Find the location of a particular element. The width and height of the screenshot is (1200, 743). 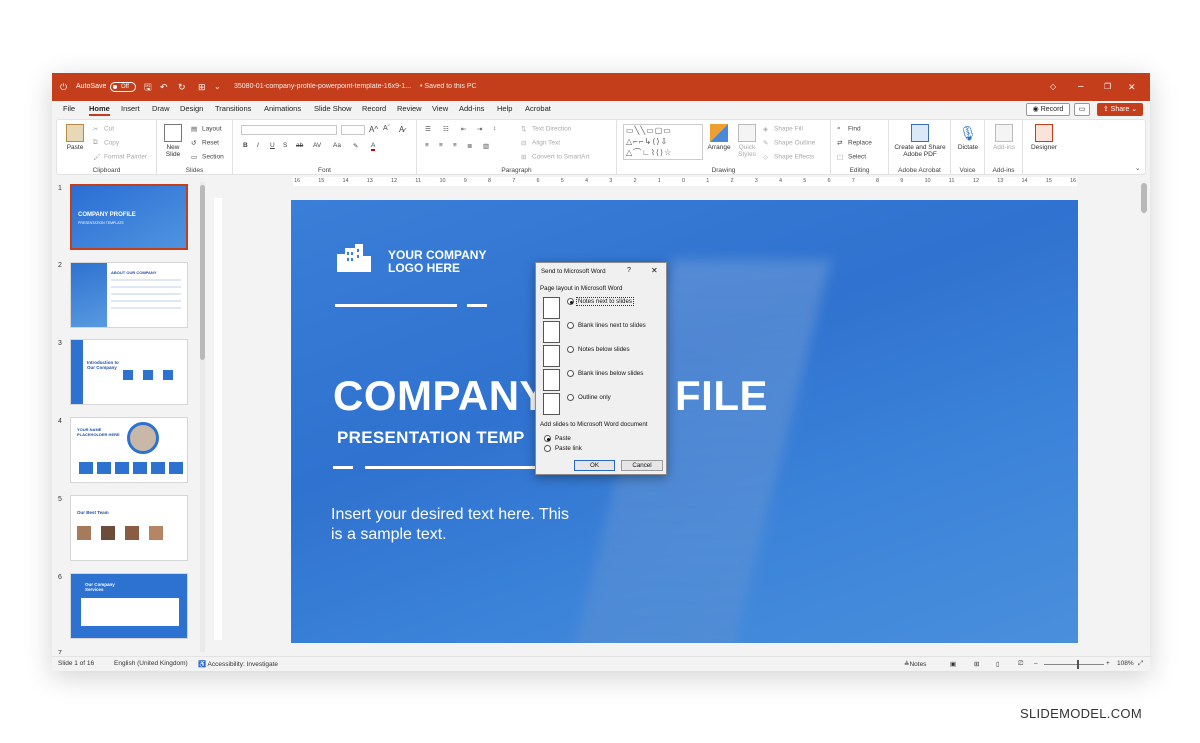

cut-button: ✂ Cut is located at coordinates (103, 129).